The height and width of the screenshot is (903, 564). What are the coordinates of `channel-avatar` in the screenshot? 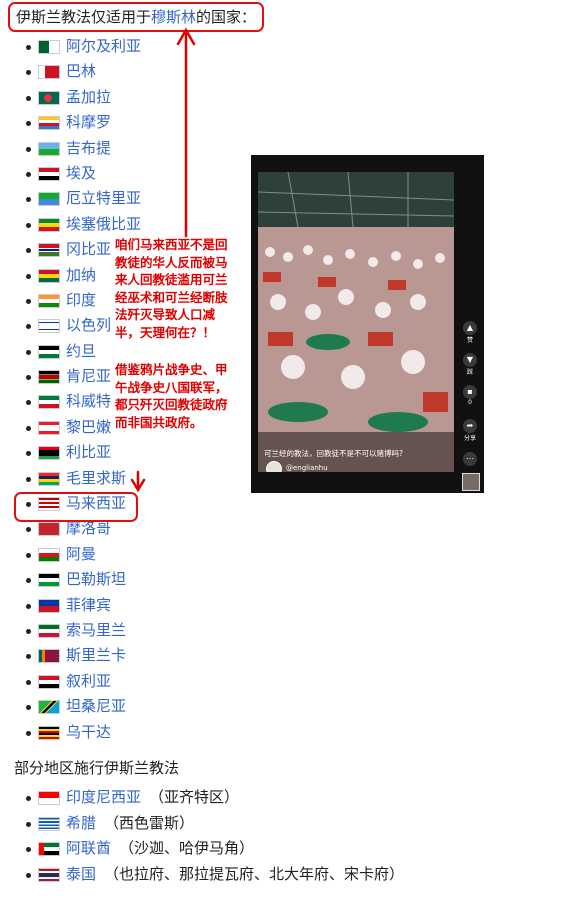 It's located at (274, 466).